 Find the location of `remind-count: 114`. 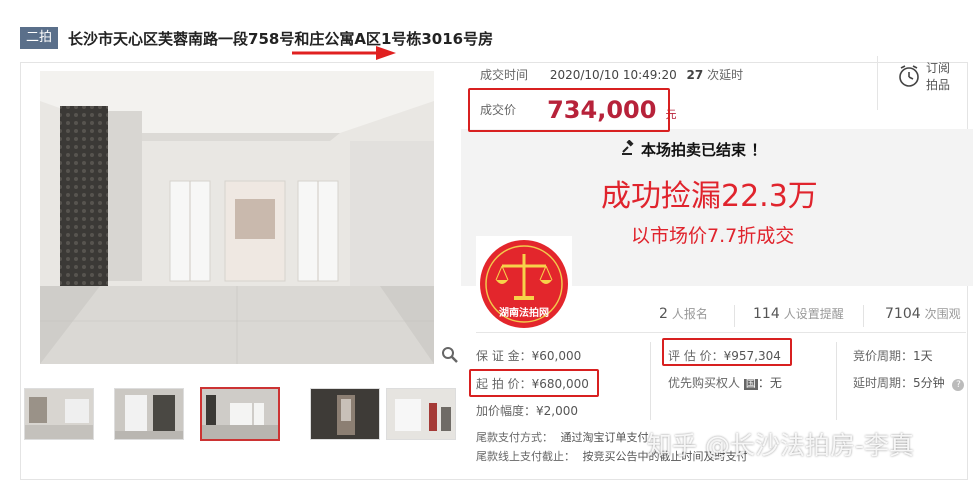

remind-count: 114 is located at coordinates (766, 314).